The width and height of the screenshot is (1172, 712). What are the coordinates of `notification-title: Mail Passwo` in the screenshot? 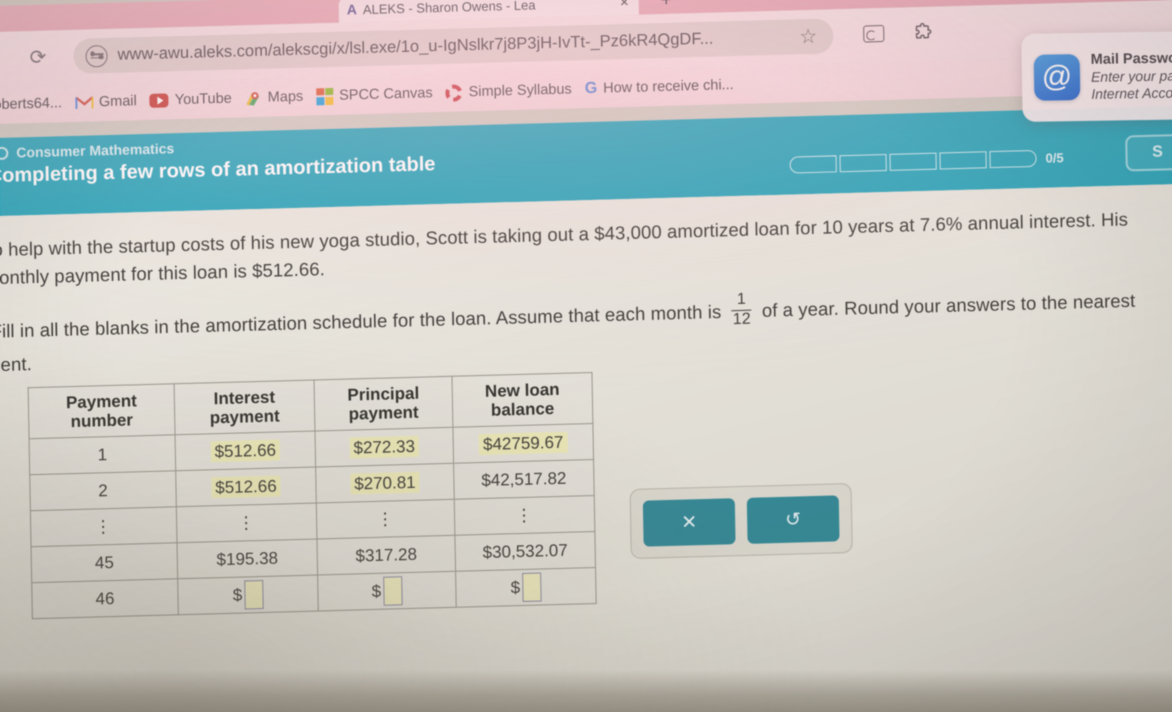 It's located at (1131, 59).